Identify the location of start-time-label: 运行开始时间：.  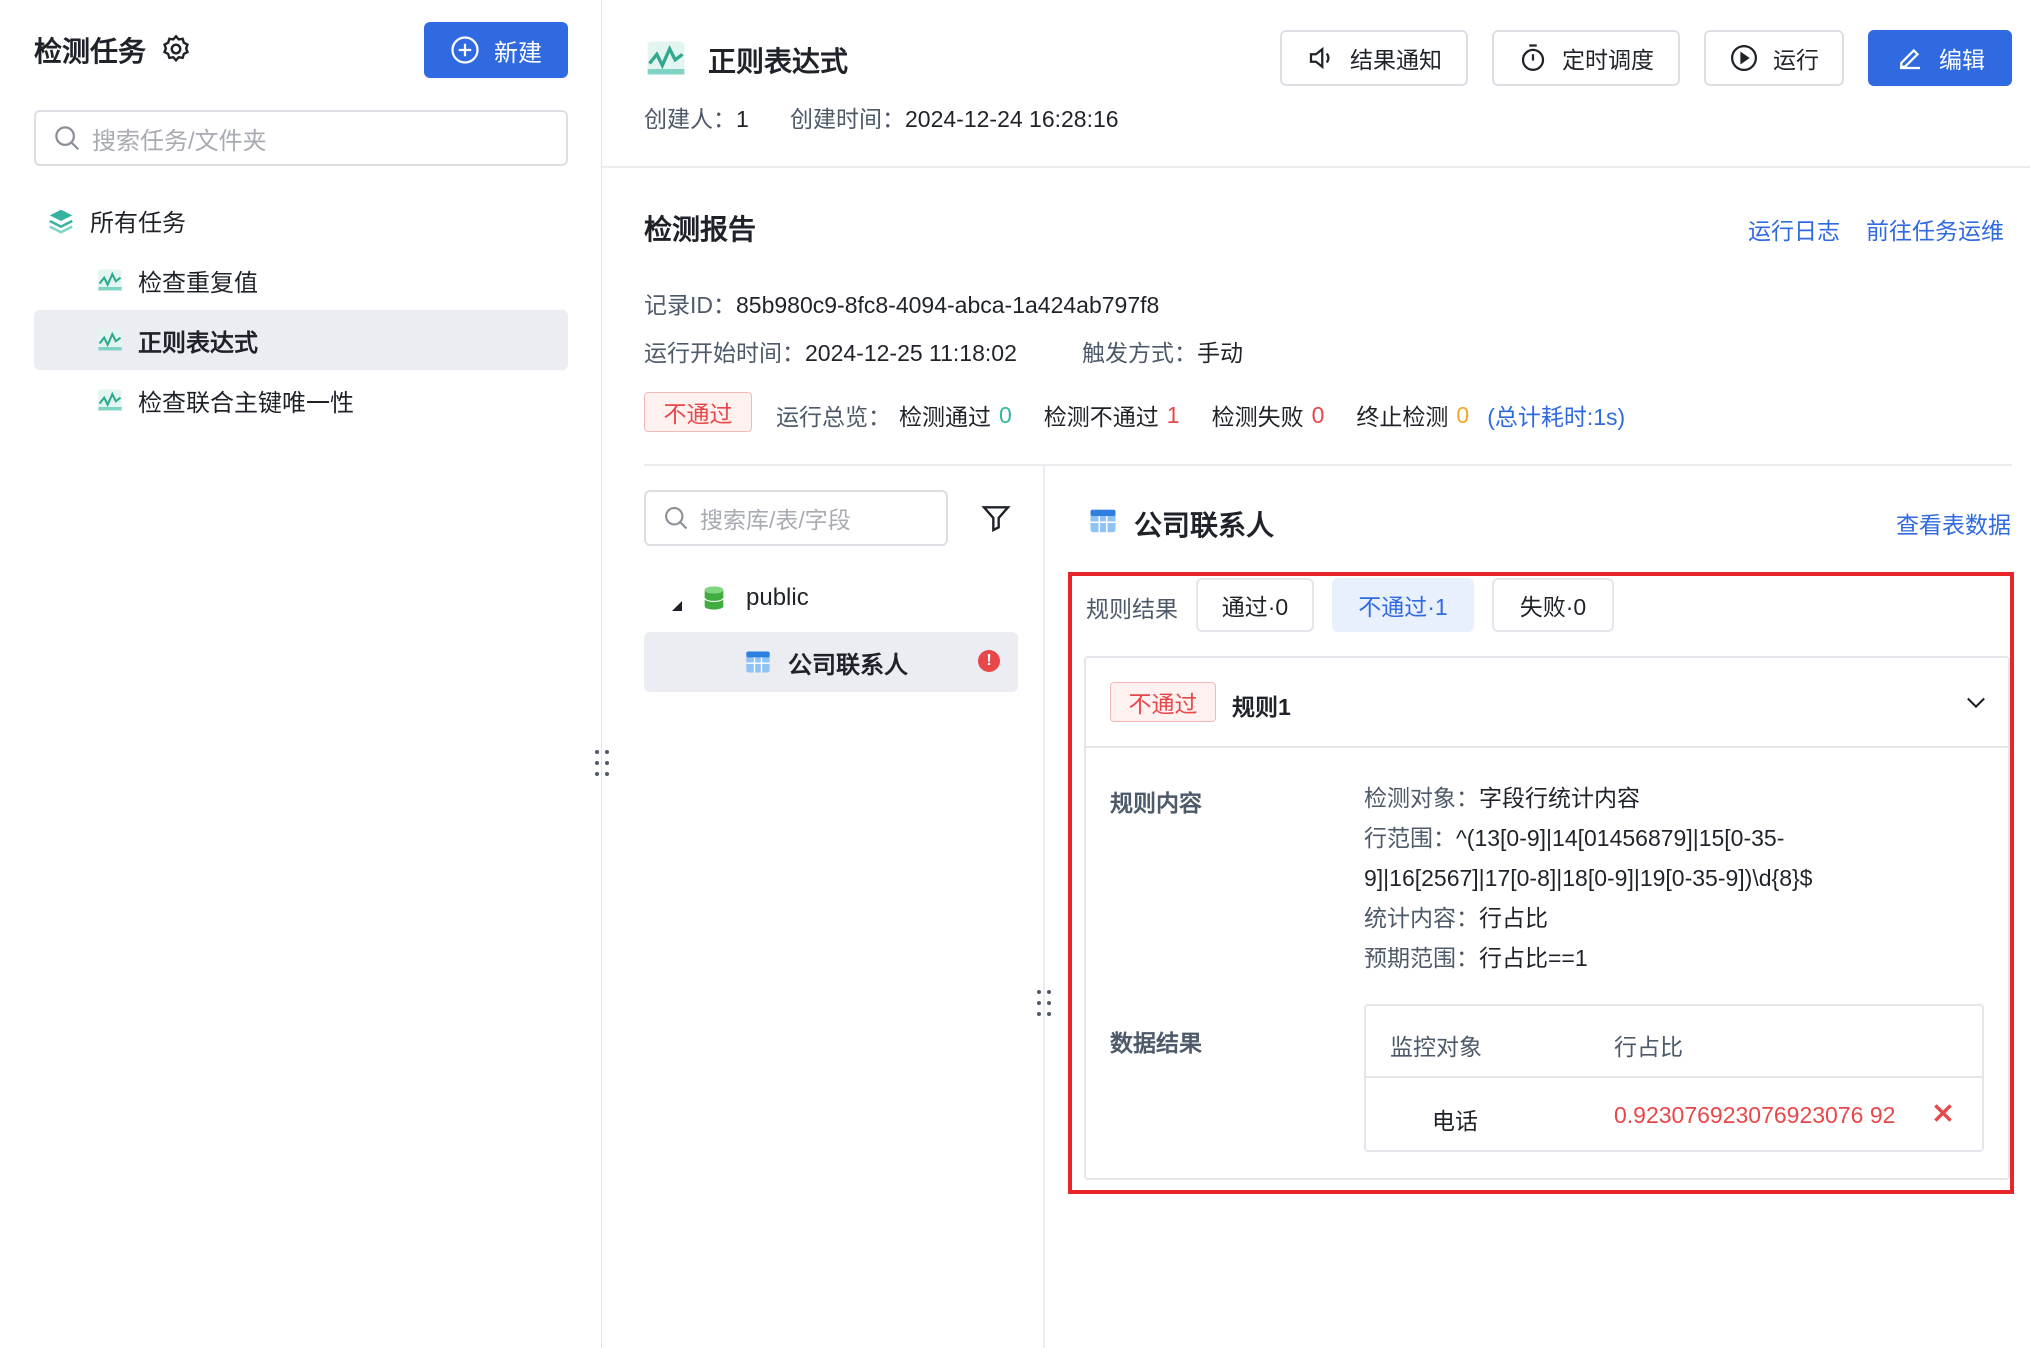
(724, 353).